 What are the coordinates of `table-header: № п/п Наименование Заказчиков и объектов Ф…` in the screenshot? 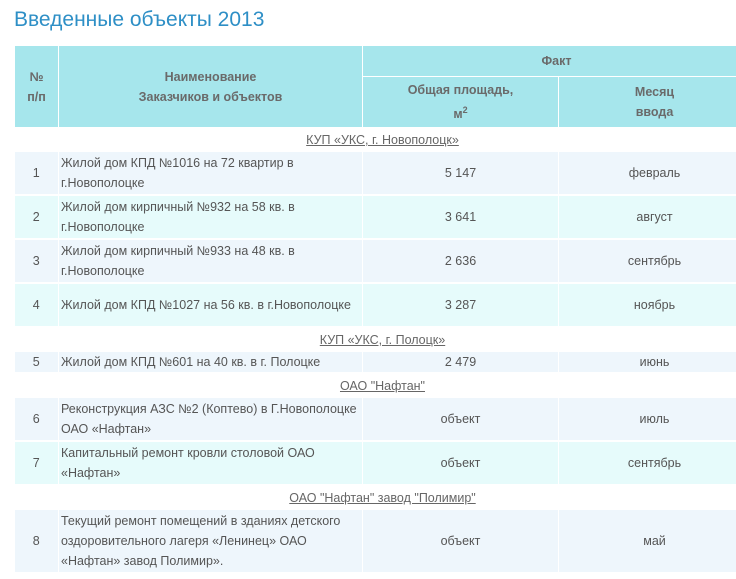 It's located at (375, 86).